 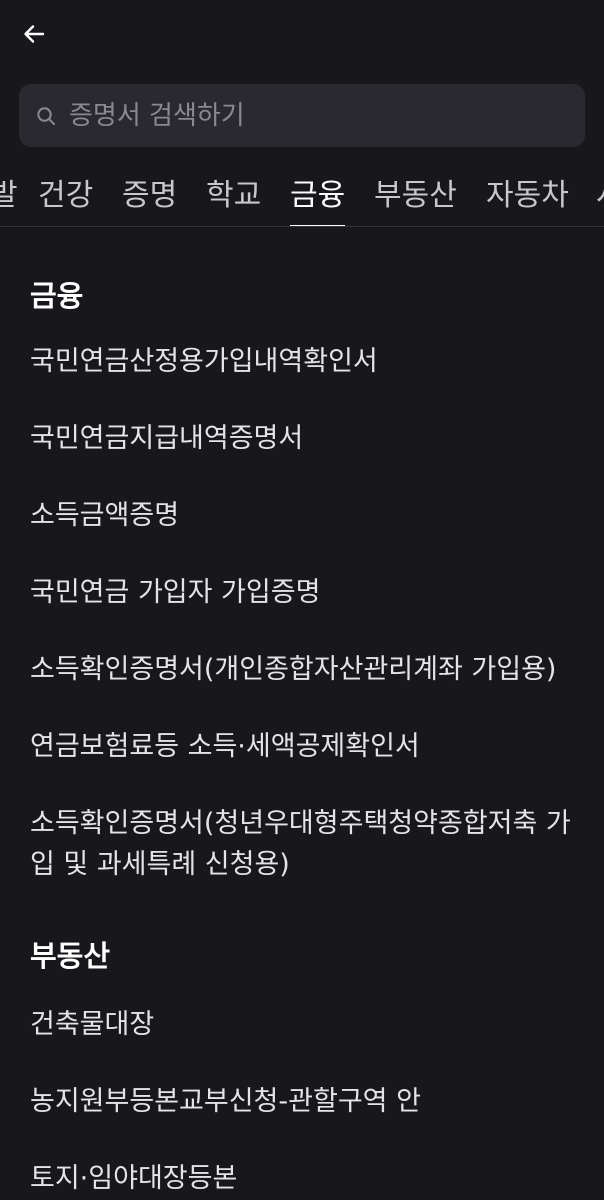 What do you see at coordinates (9, 198) in the screenshot?
I see `tab-partial-left: 발` at bounding box center [9, 198].